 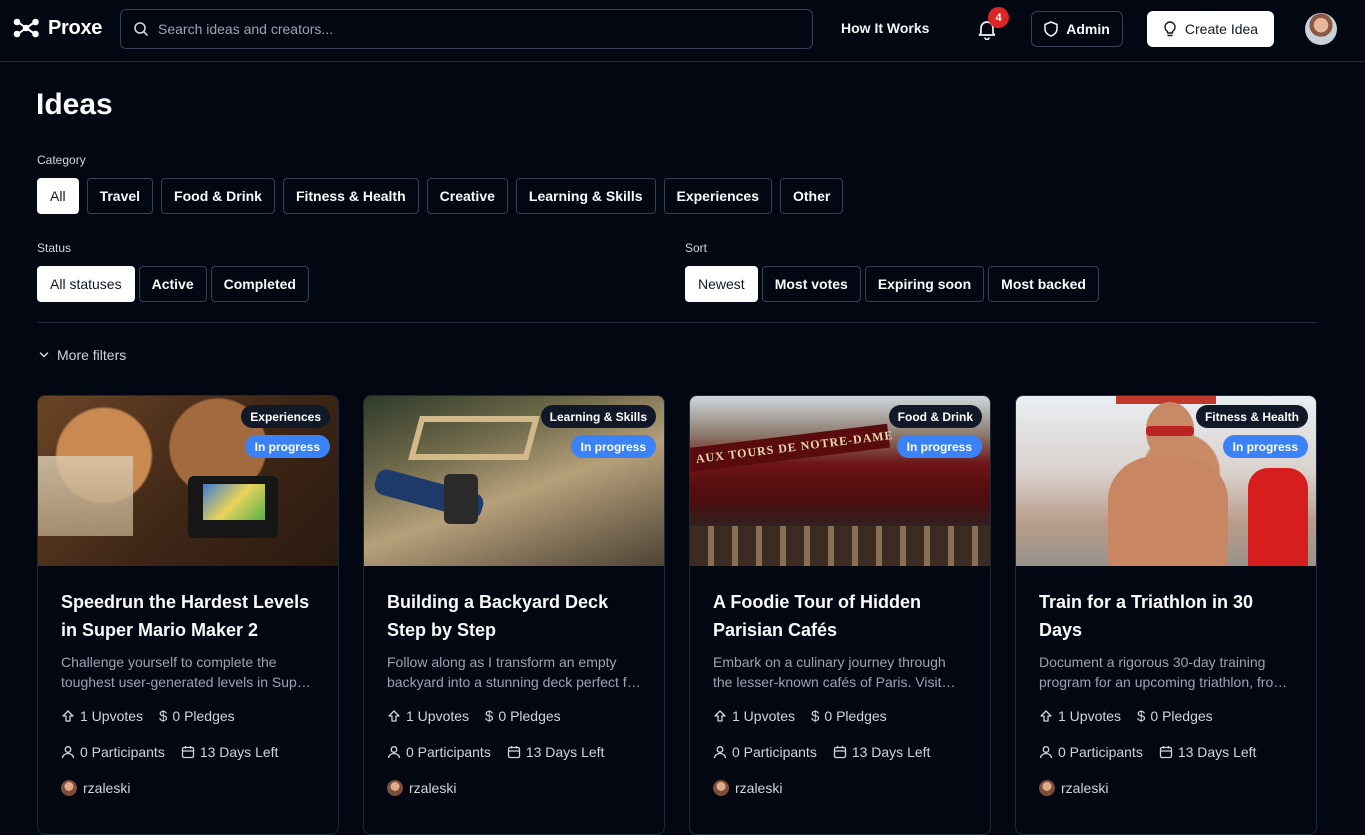 What do you see at coordinates (1321, 29) in the screenshot?
I see `user-avatar` at bounding box center [1321, 29].